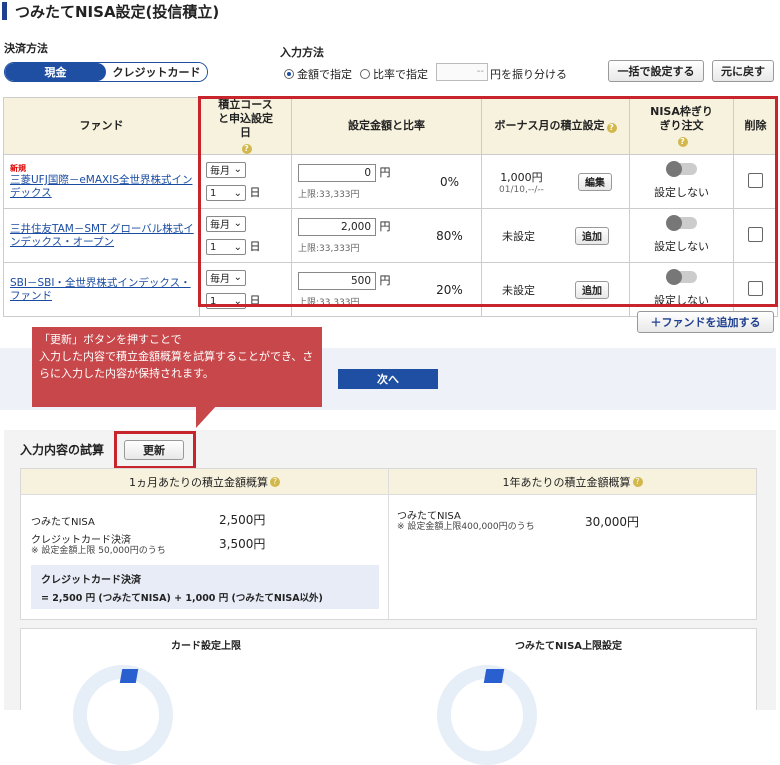 This screenshot has width=780, height=765. I want to click on fund-cell: 三井住友TAM－SMT グローバル株式インデックス・オープン, so click(101, 235).